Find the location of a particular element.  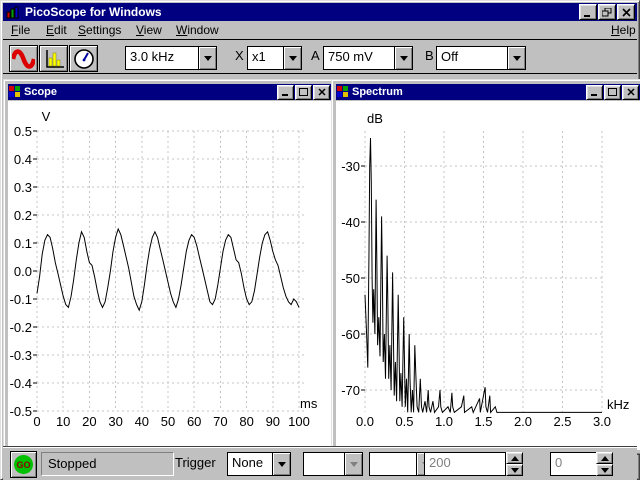

y-tick-label: 0.3 is located at coordinates (23, 187).